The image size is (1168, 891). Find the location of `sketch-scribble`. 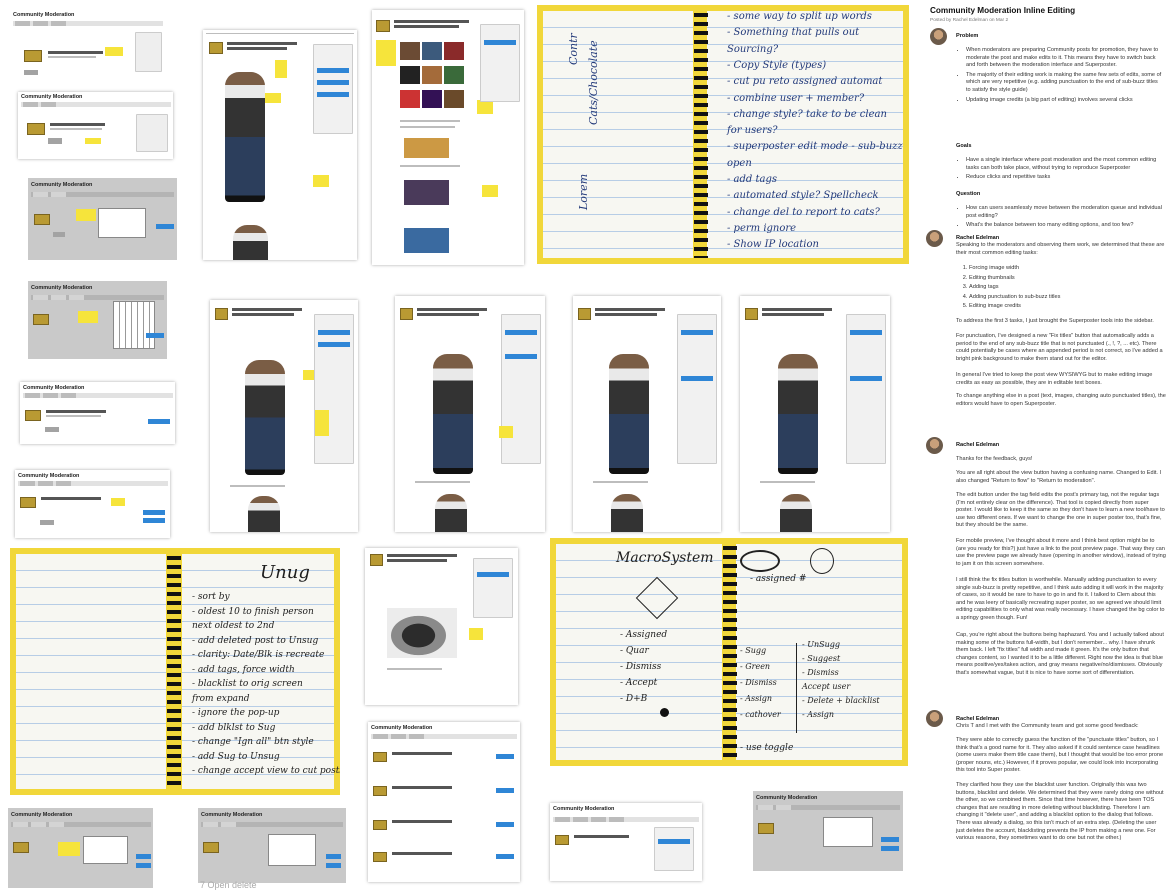

sketch-scribble is located at coordinates (760, 561).